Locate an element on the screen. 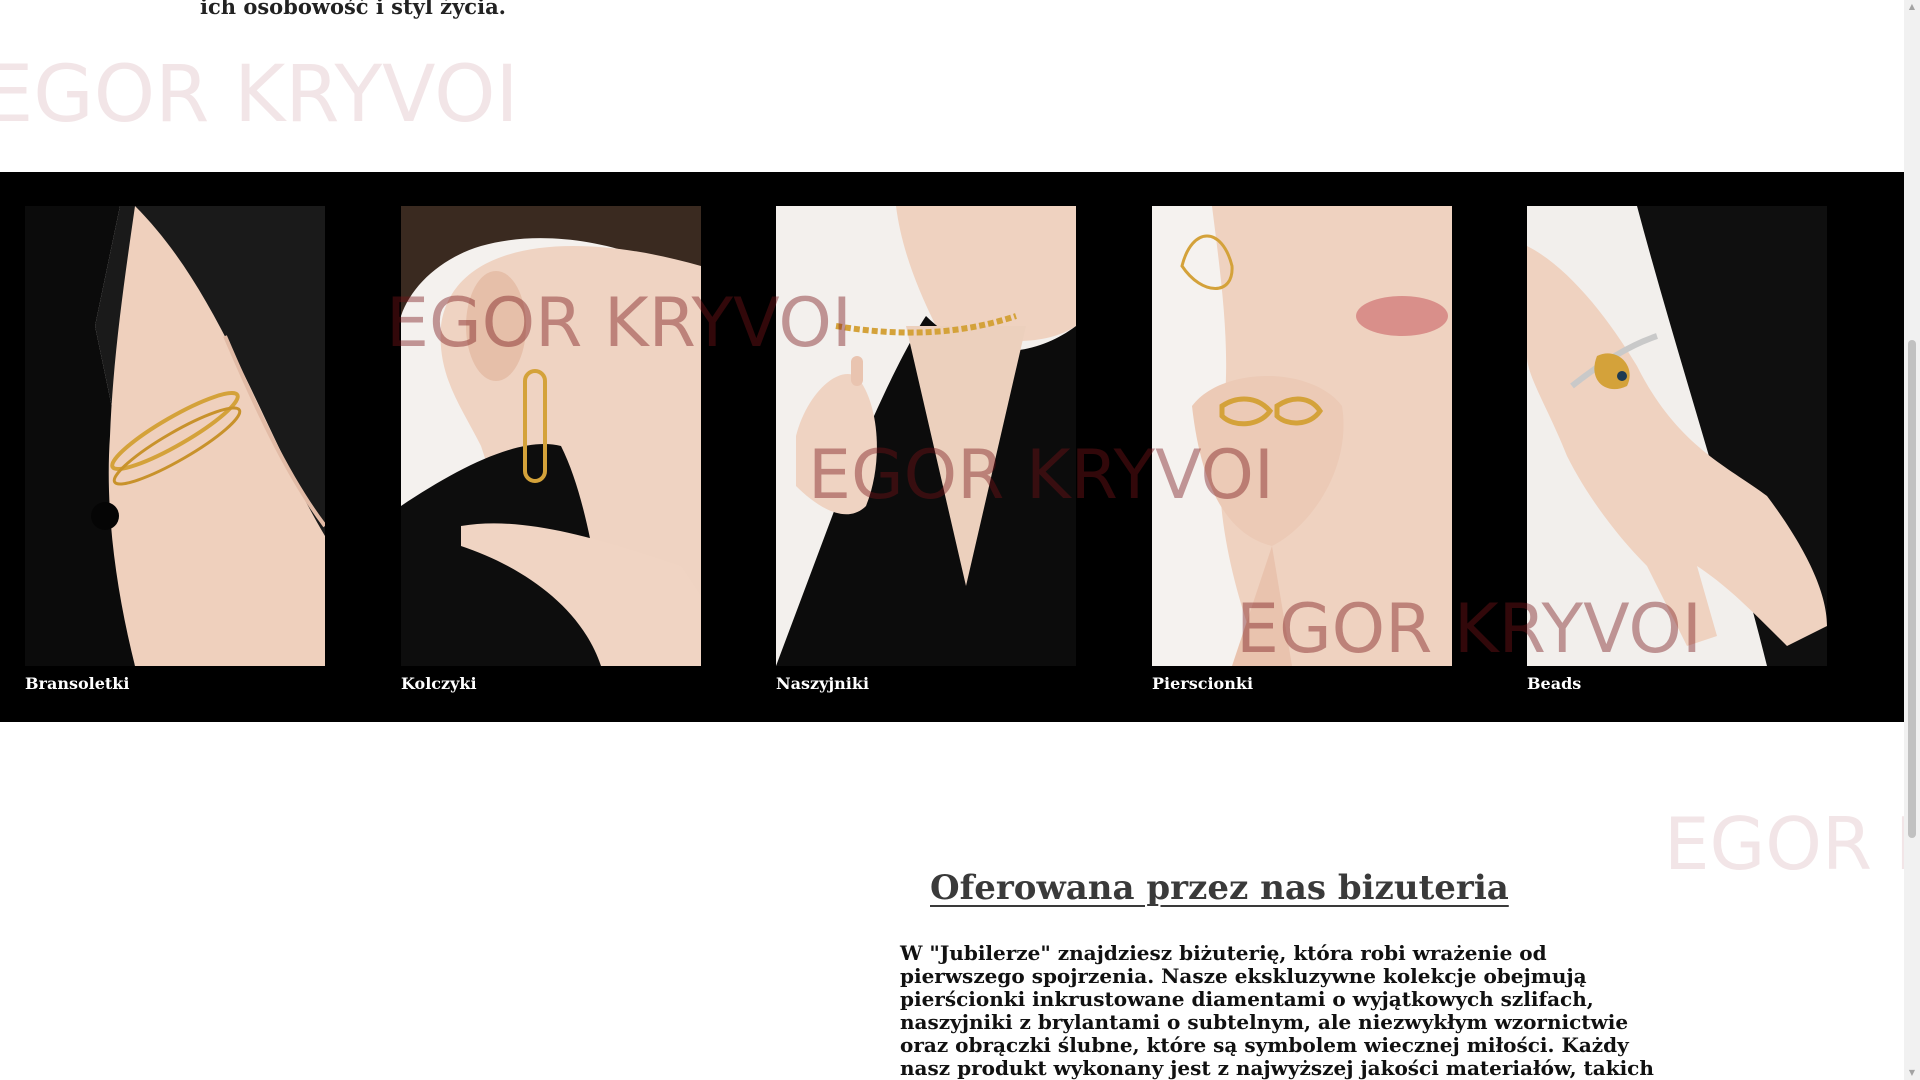  category-label-rings: Pierscionki is located at coordinates (1302, 683).